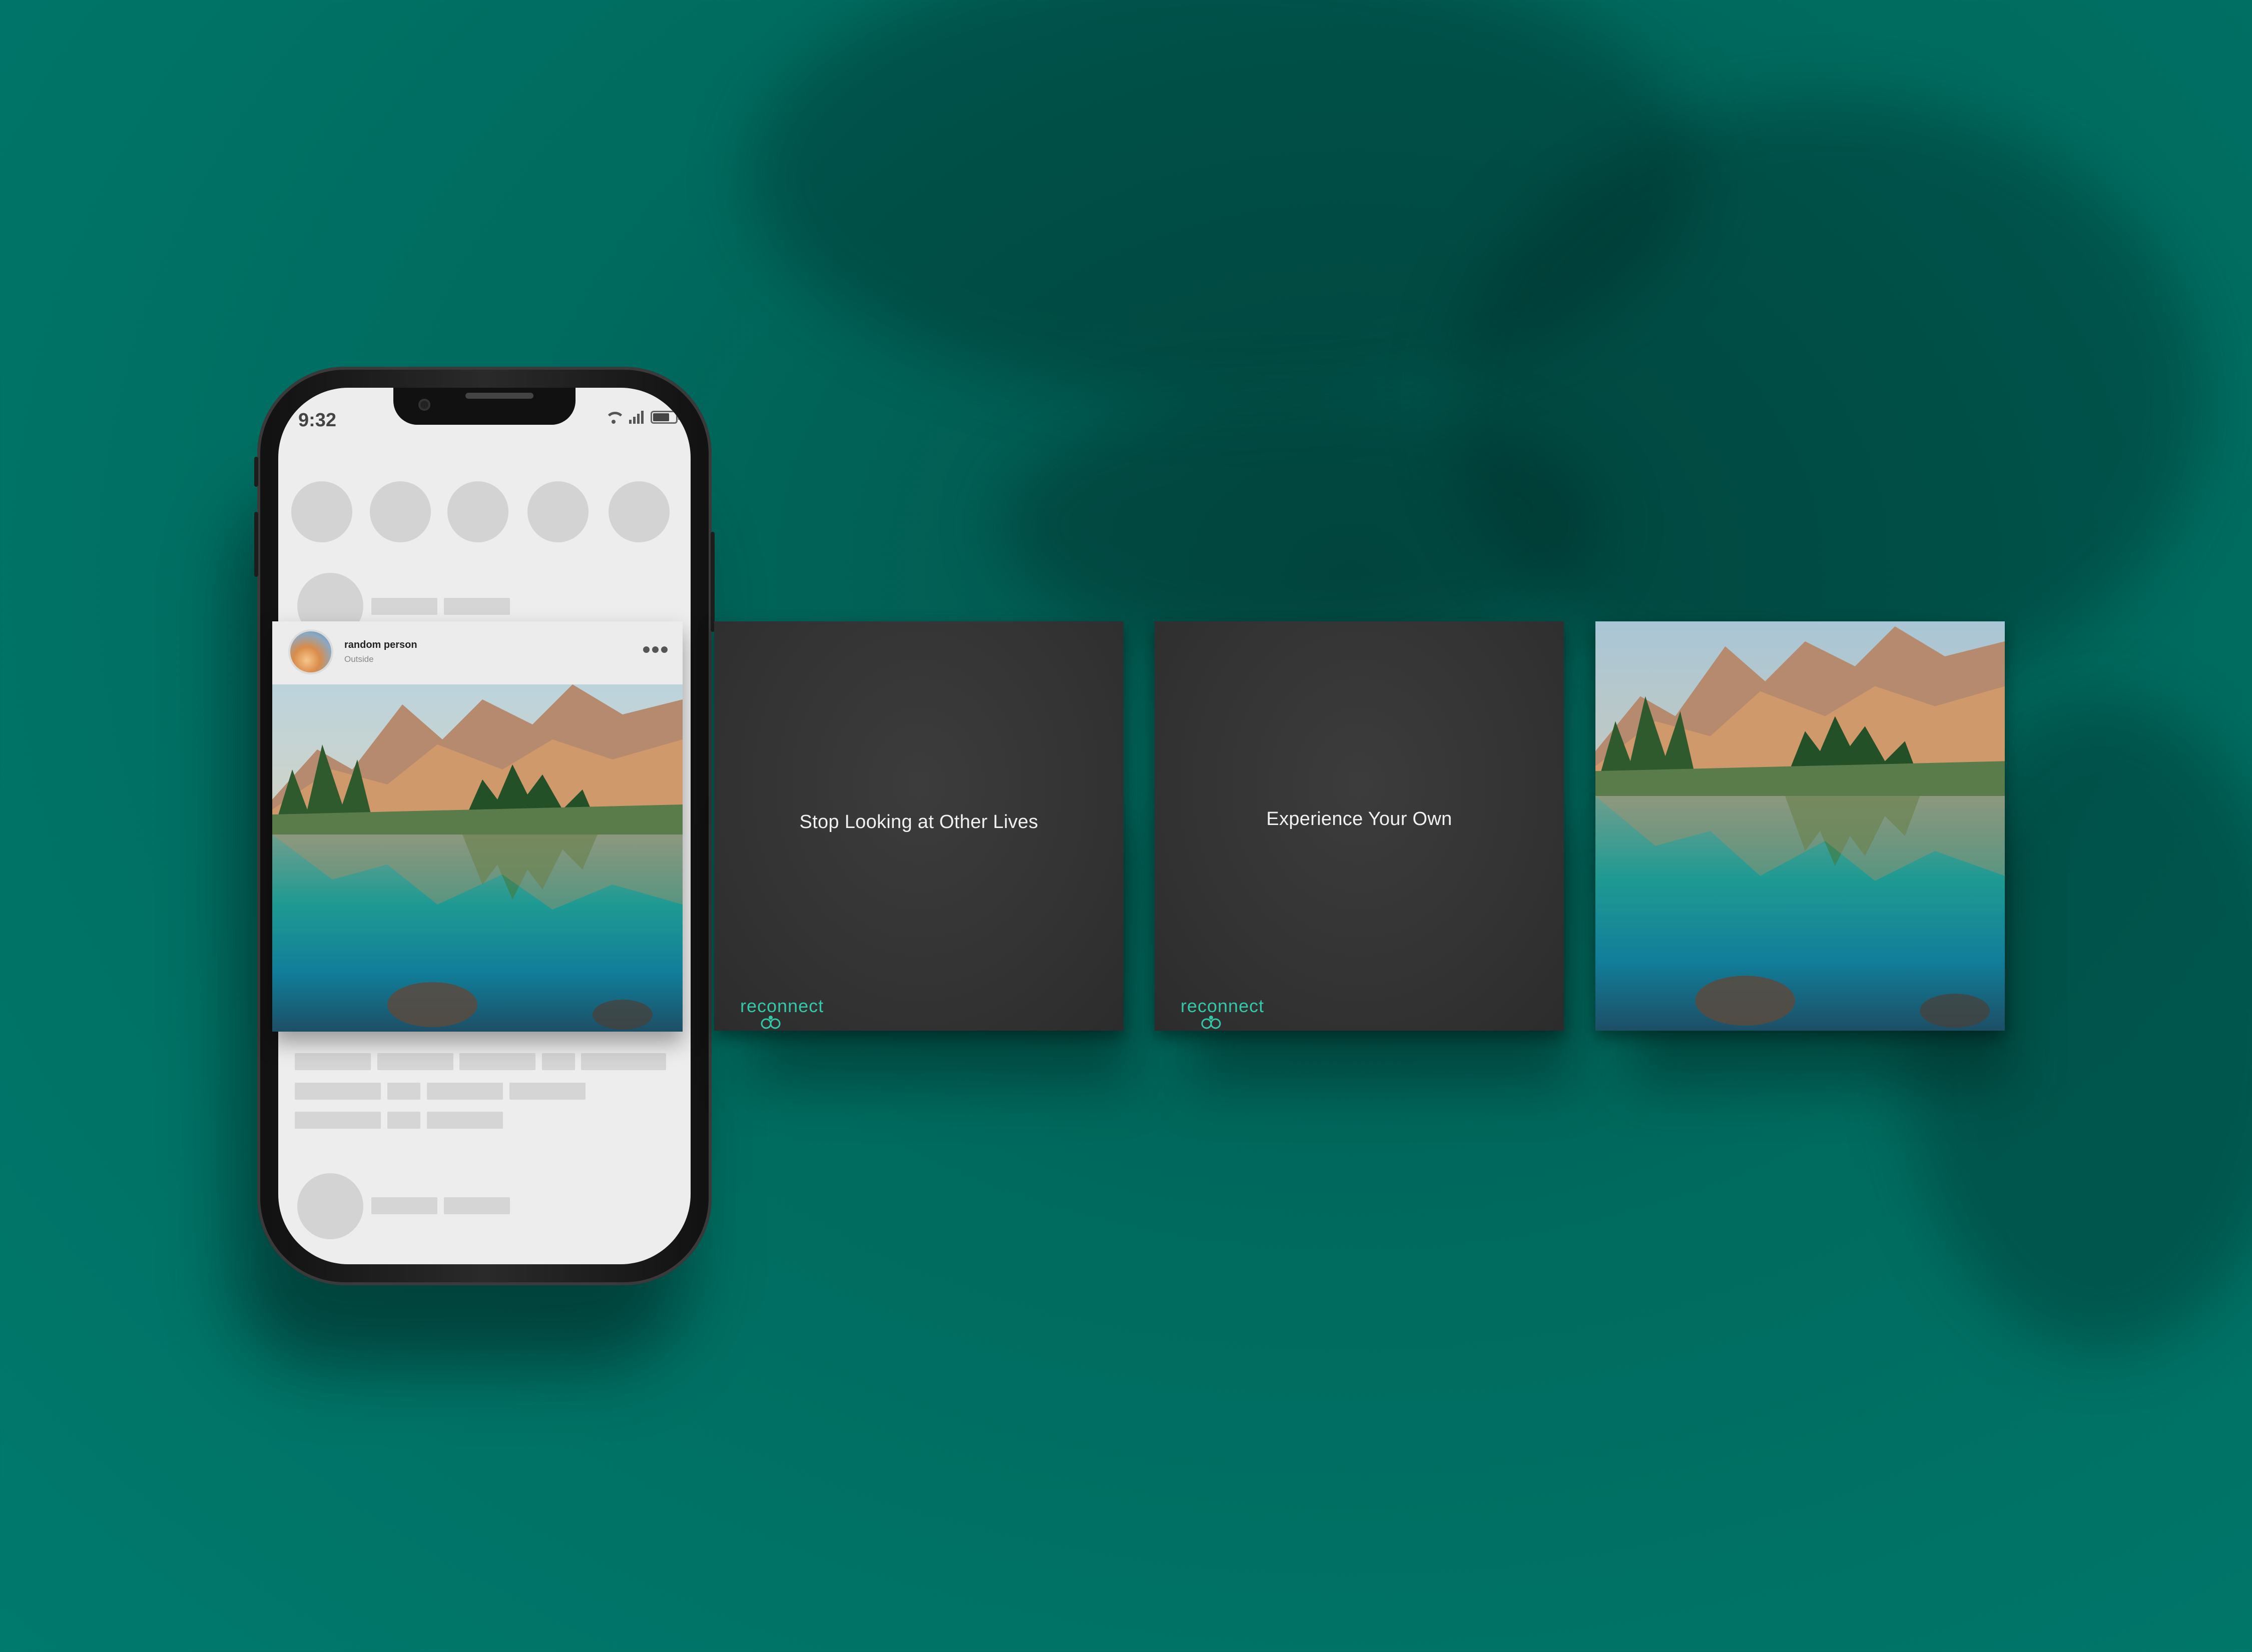  What do you see at coordinates (330, 1206) in the screenshot?
I see `avatar-placeholder` at bounding box center [330, 1206].